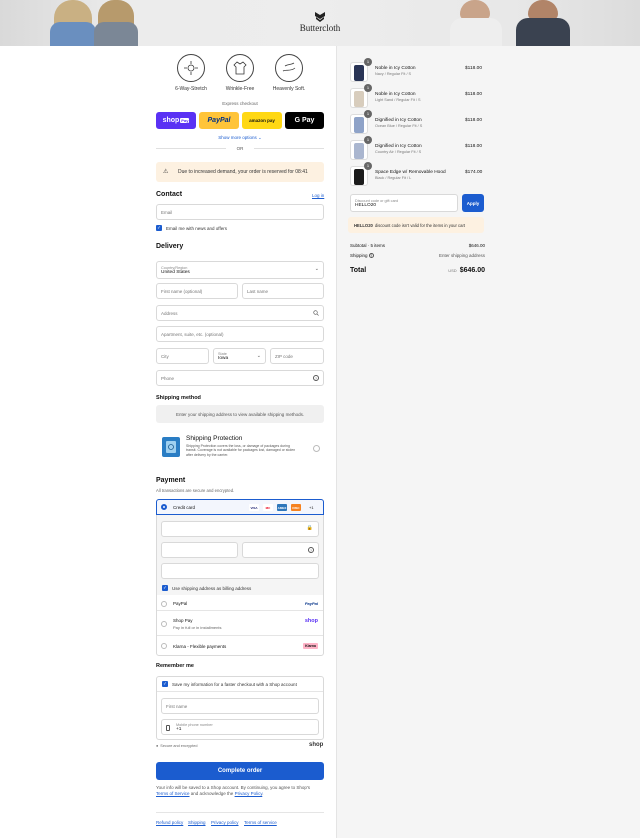 Image resolution: width=640 pixels, height=838 pixels. What do you see at coordinates (280, 550) in the screenshot?
I see `security-code-field: ?` at bounding box center [280, 550].